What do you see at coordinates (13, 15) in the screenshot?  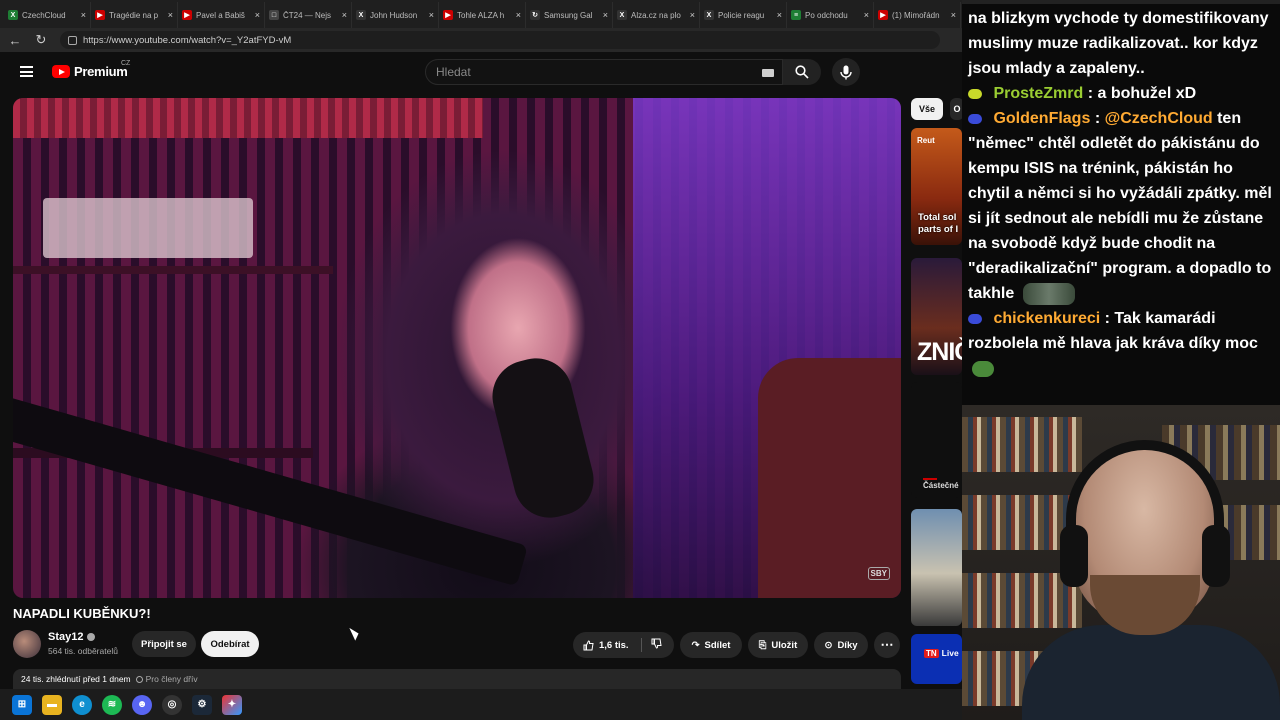 I see `tab-favicon-icon: X` at bounding box center [13, 15].